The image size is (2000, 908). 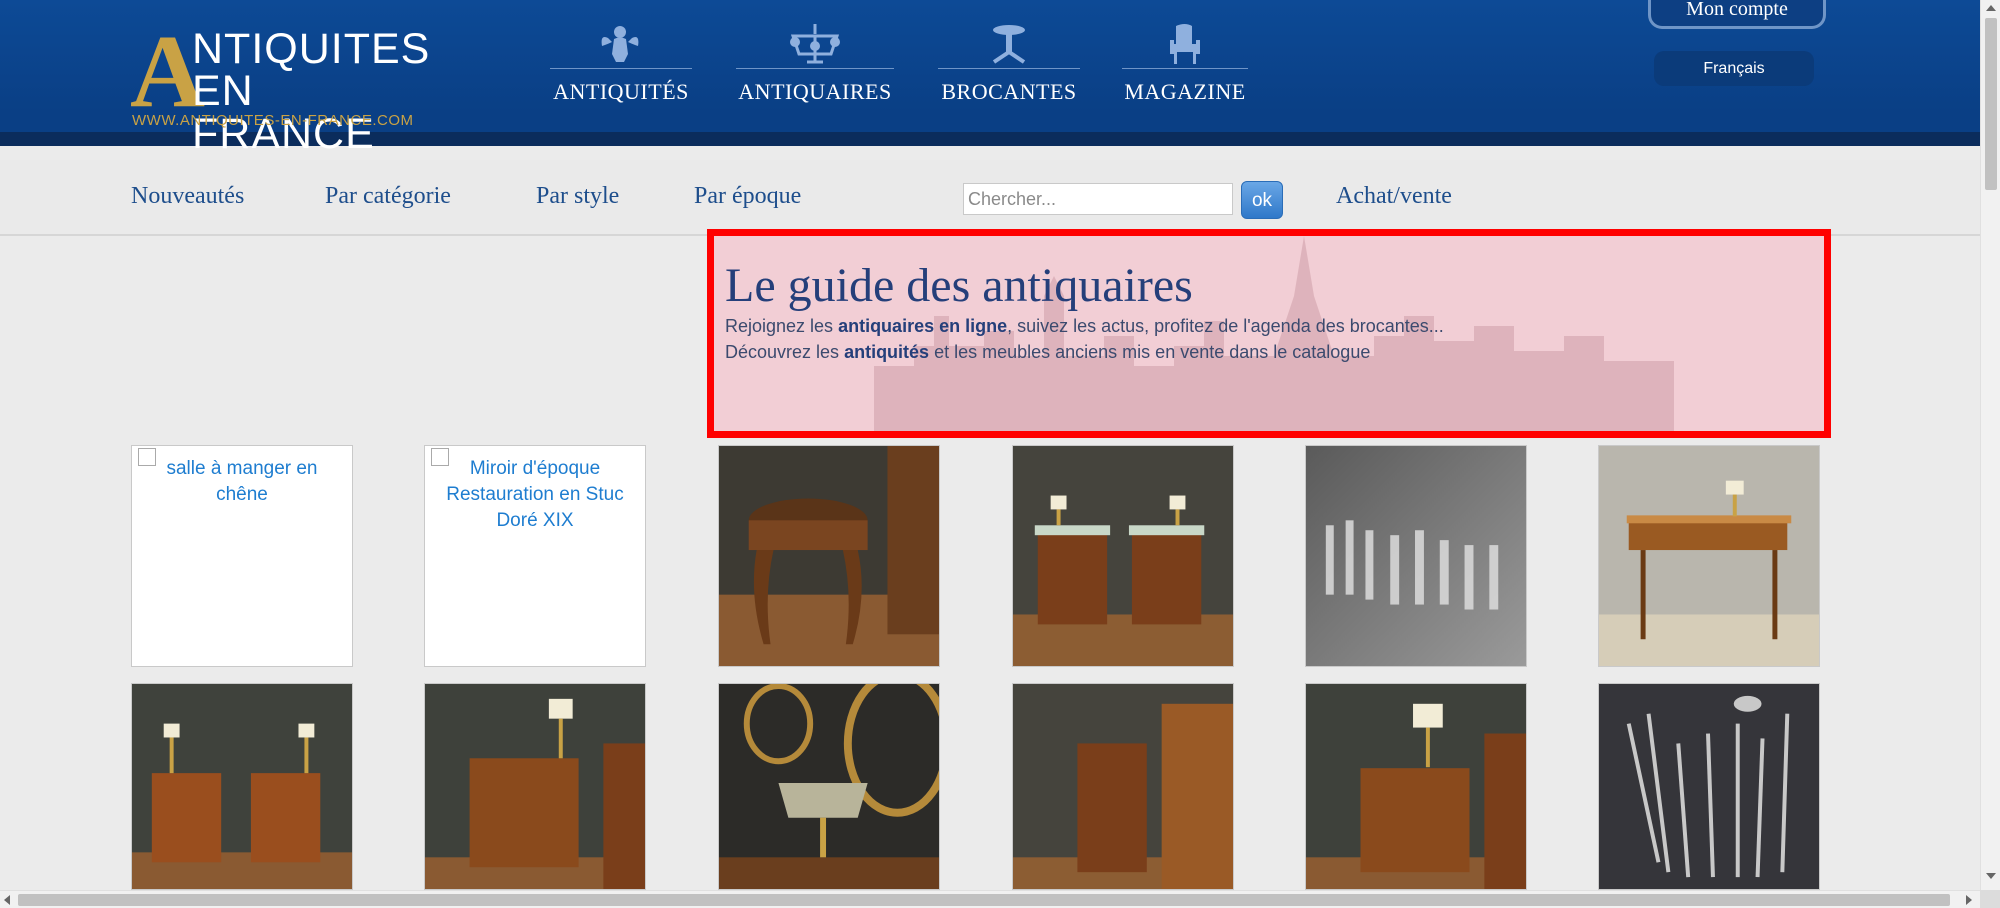 I want to click on cherub-icon, so click(x=620, y=44).